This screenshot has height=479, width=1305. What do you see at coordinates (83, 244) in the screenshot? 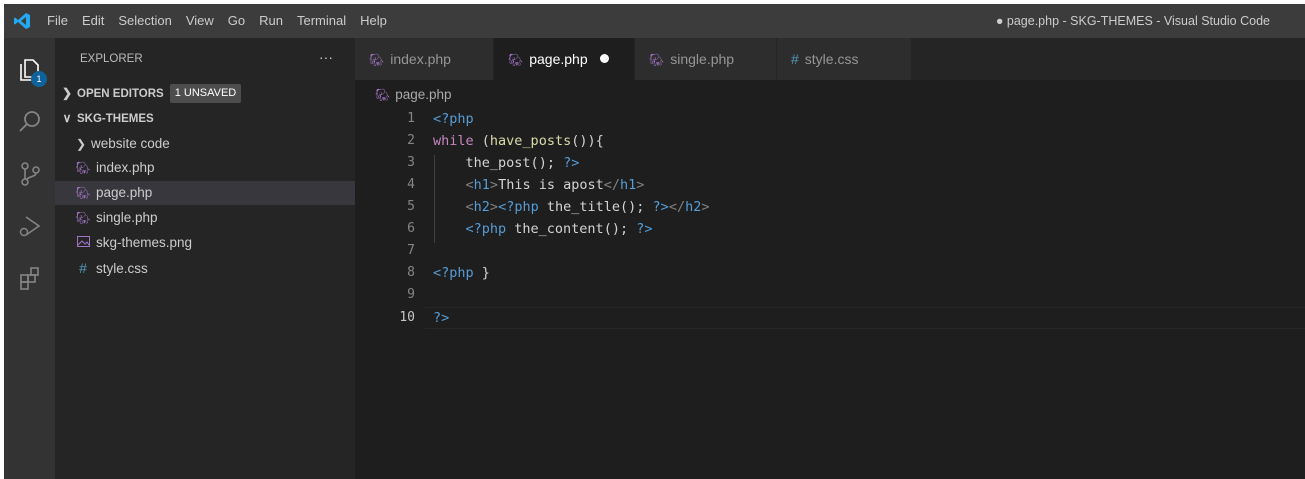
I see `image-icon` at bounding box center [83, 244].